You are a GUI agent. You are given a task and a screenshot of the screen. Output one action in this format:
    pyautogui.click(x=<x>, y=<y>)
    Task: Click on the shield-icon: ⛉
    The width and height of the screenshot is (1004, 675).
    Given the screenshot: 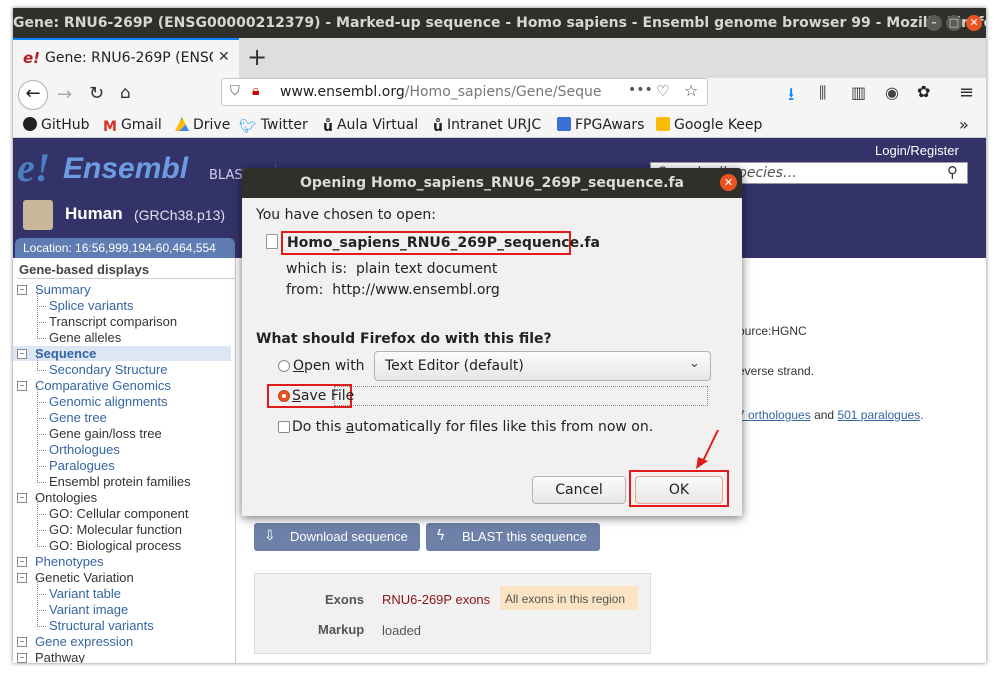 What is the action you would take?
    pyautogui.click(x=235, y=91)
    